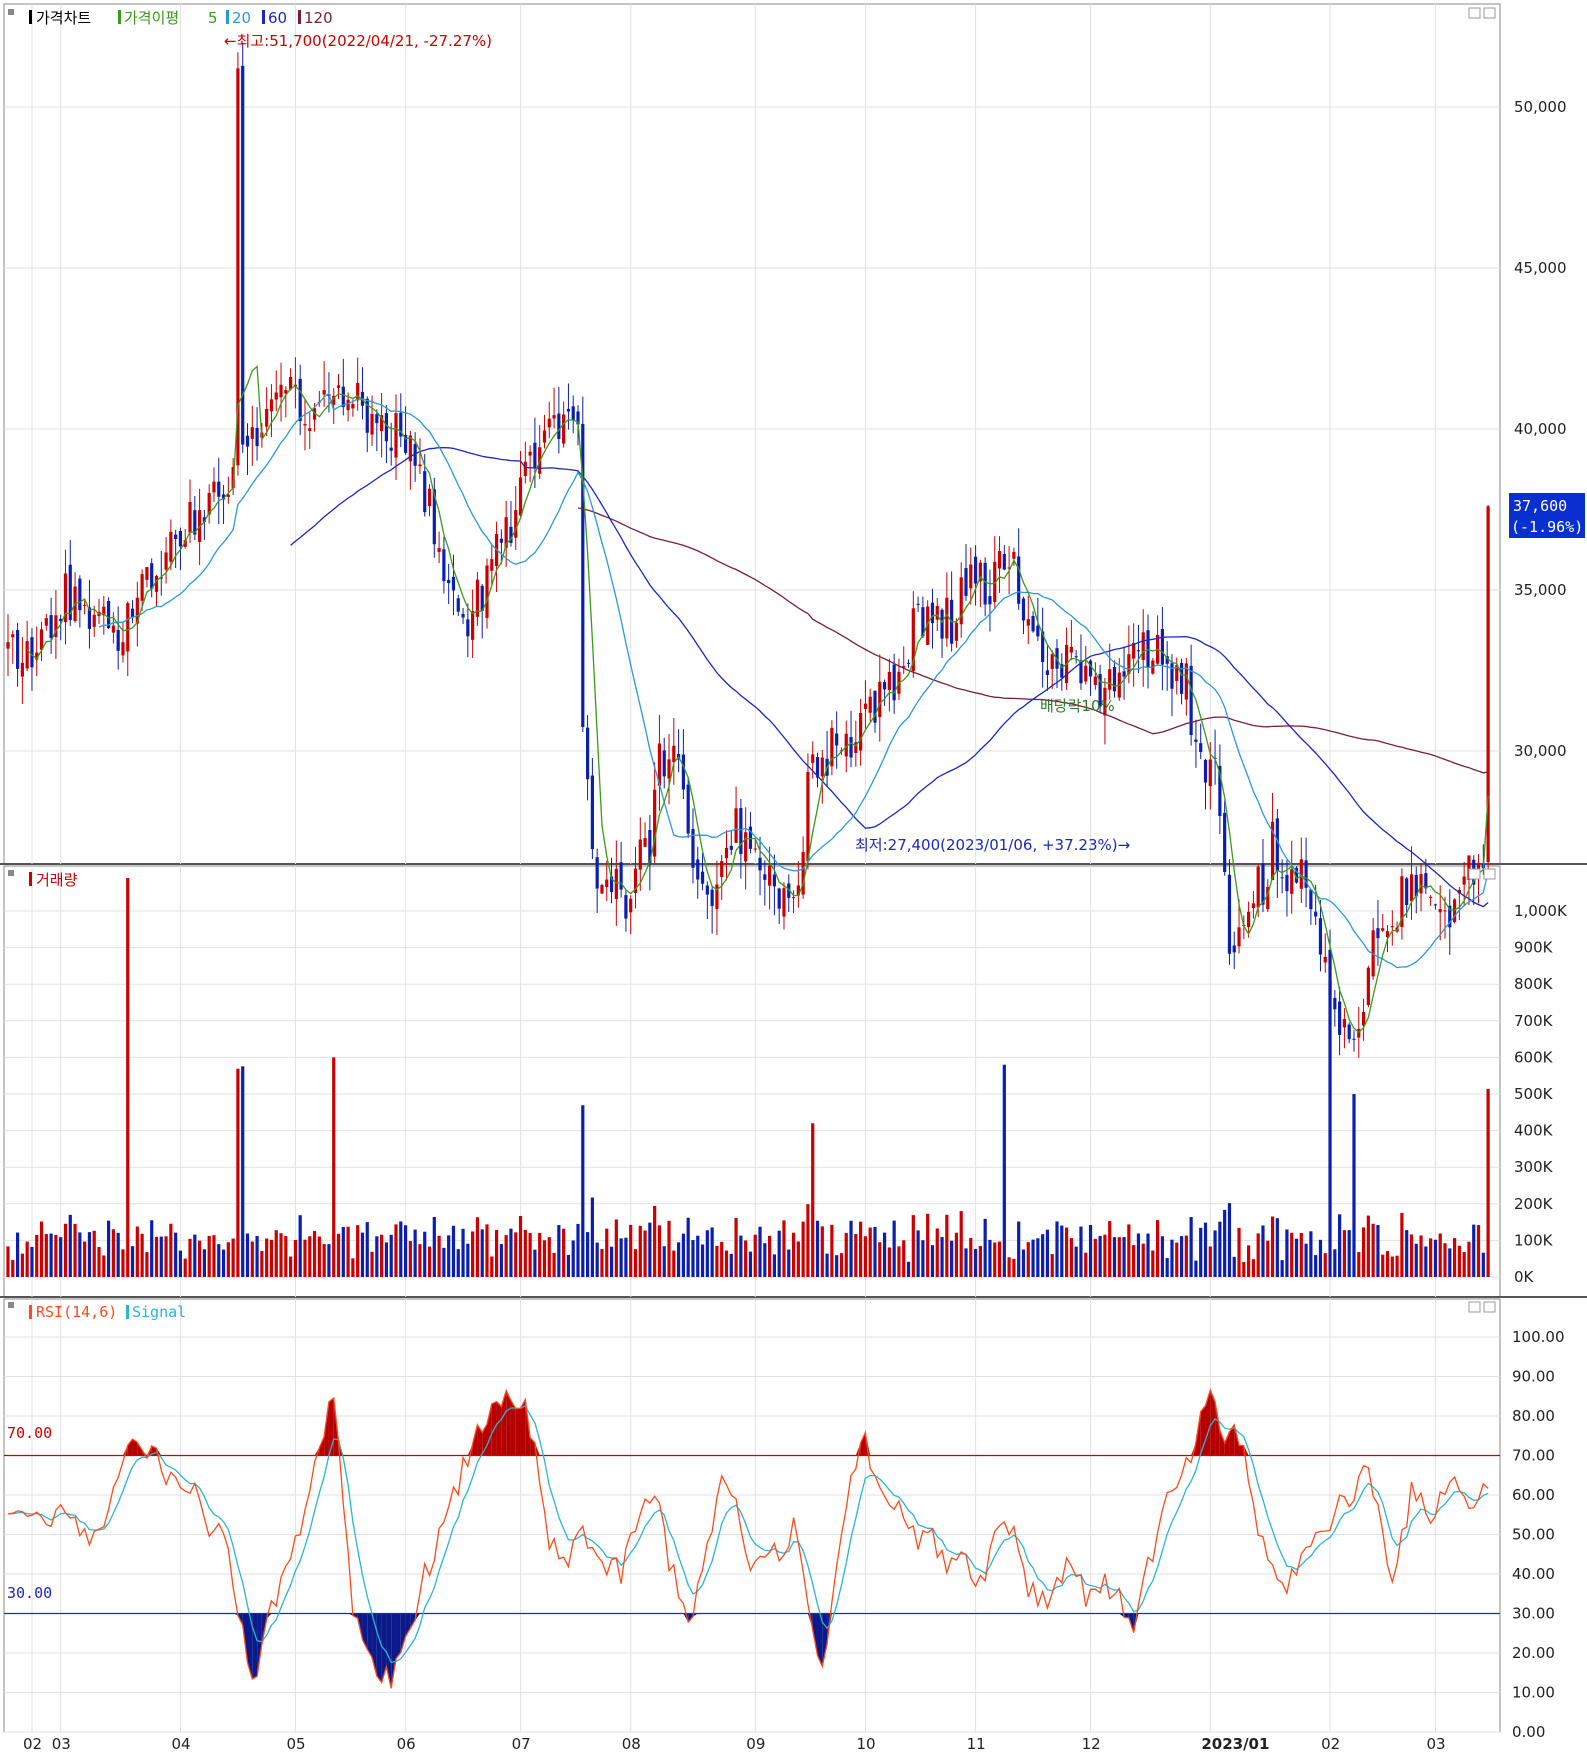 The height and width of the screenshot is (1753, 1587). What do you see at coordinates (1534, 1204) in the screenshot?
I see `volume-y-tick: 200K` at bounding box center [1534, 1204].